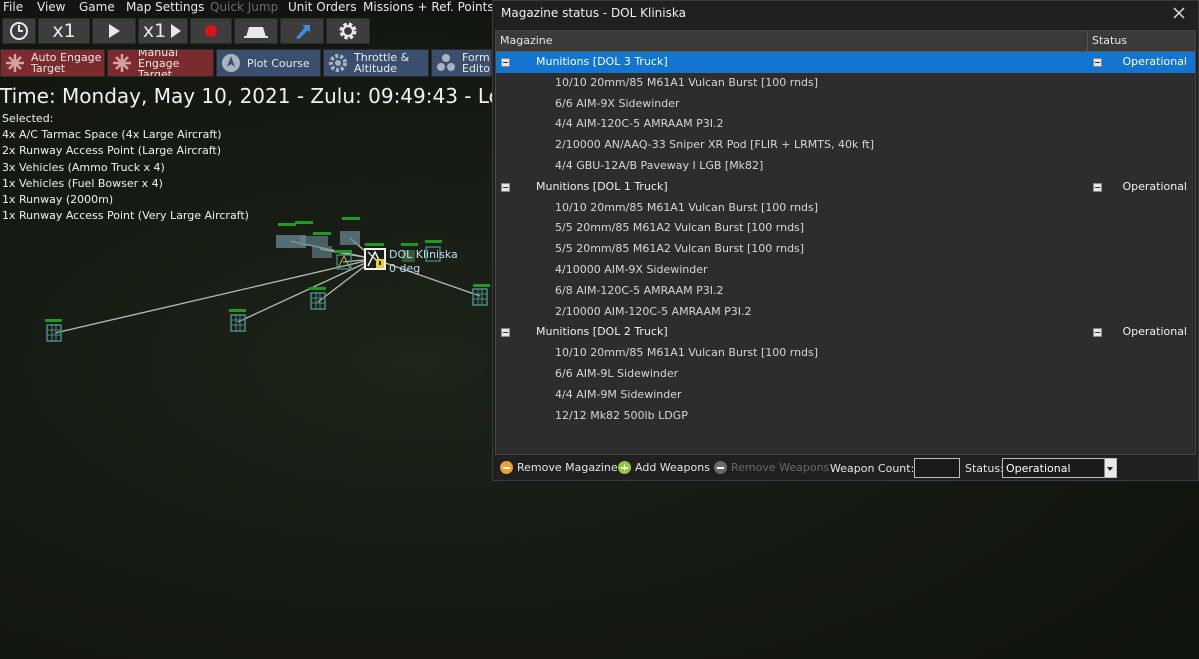 This screenshot has width=1199, height=659. Describe the element at coordinates (256, 31) in the screenshot. I see `shelter-button` at that location.